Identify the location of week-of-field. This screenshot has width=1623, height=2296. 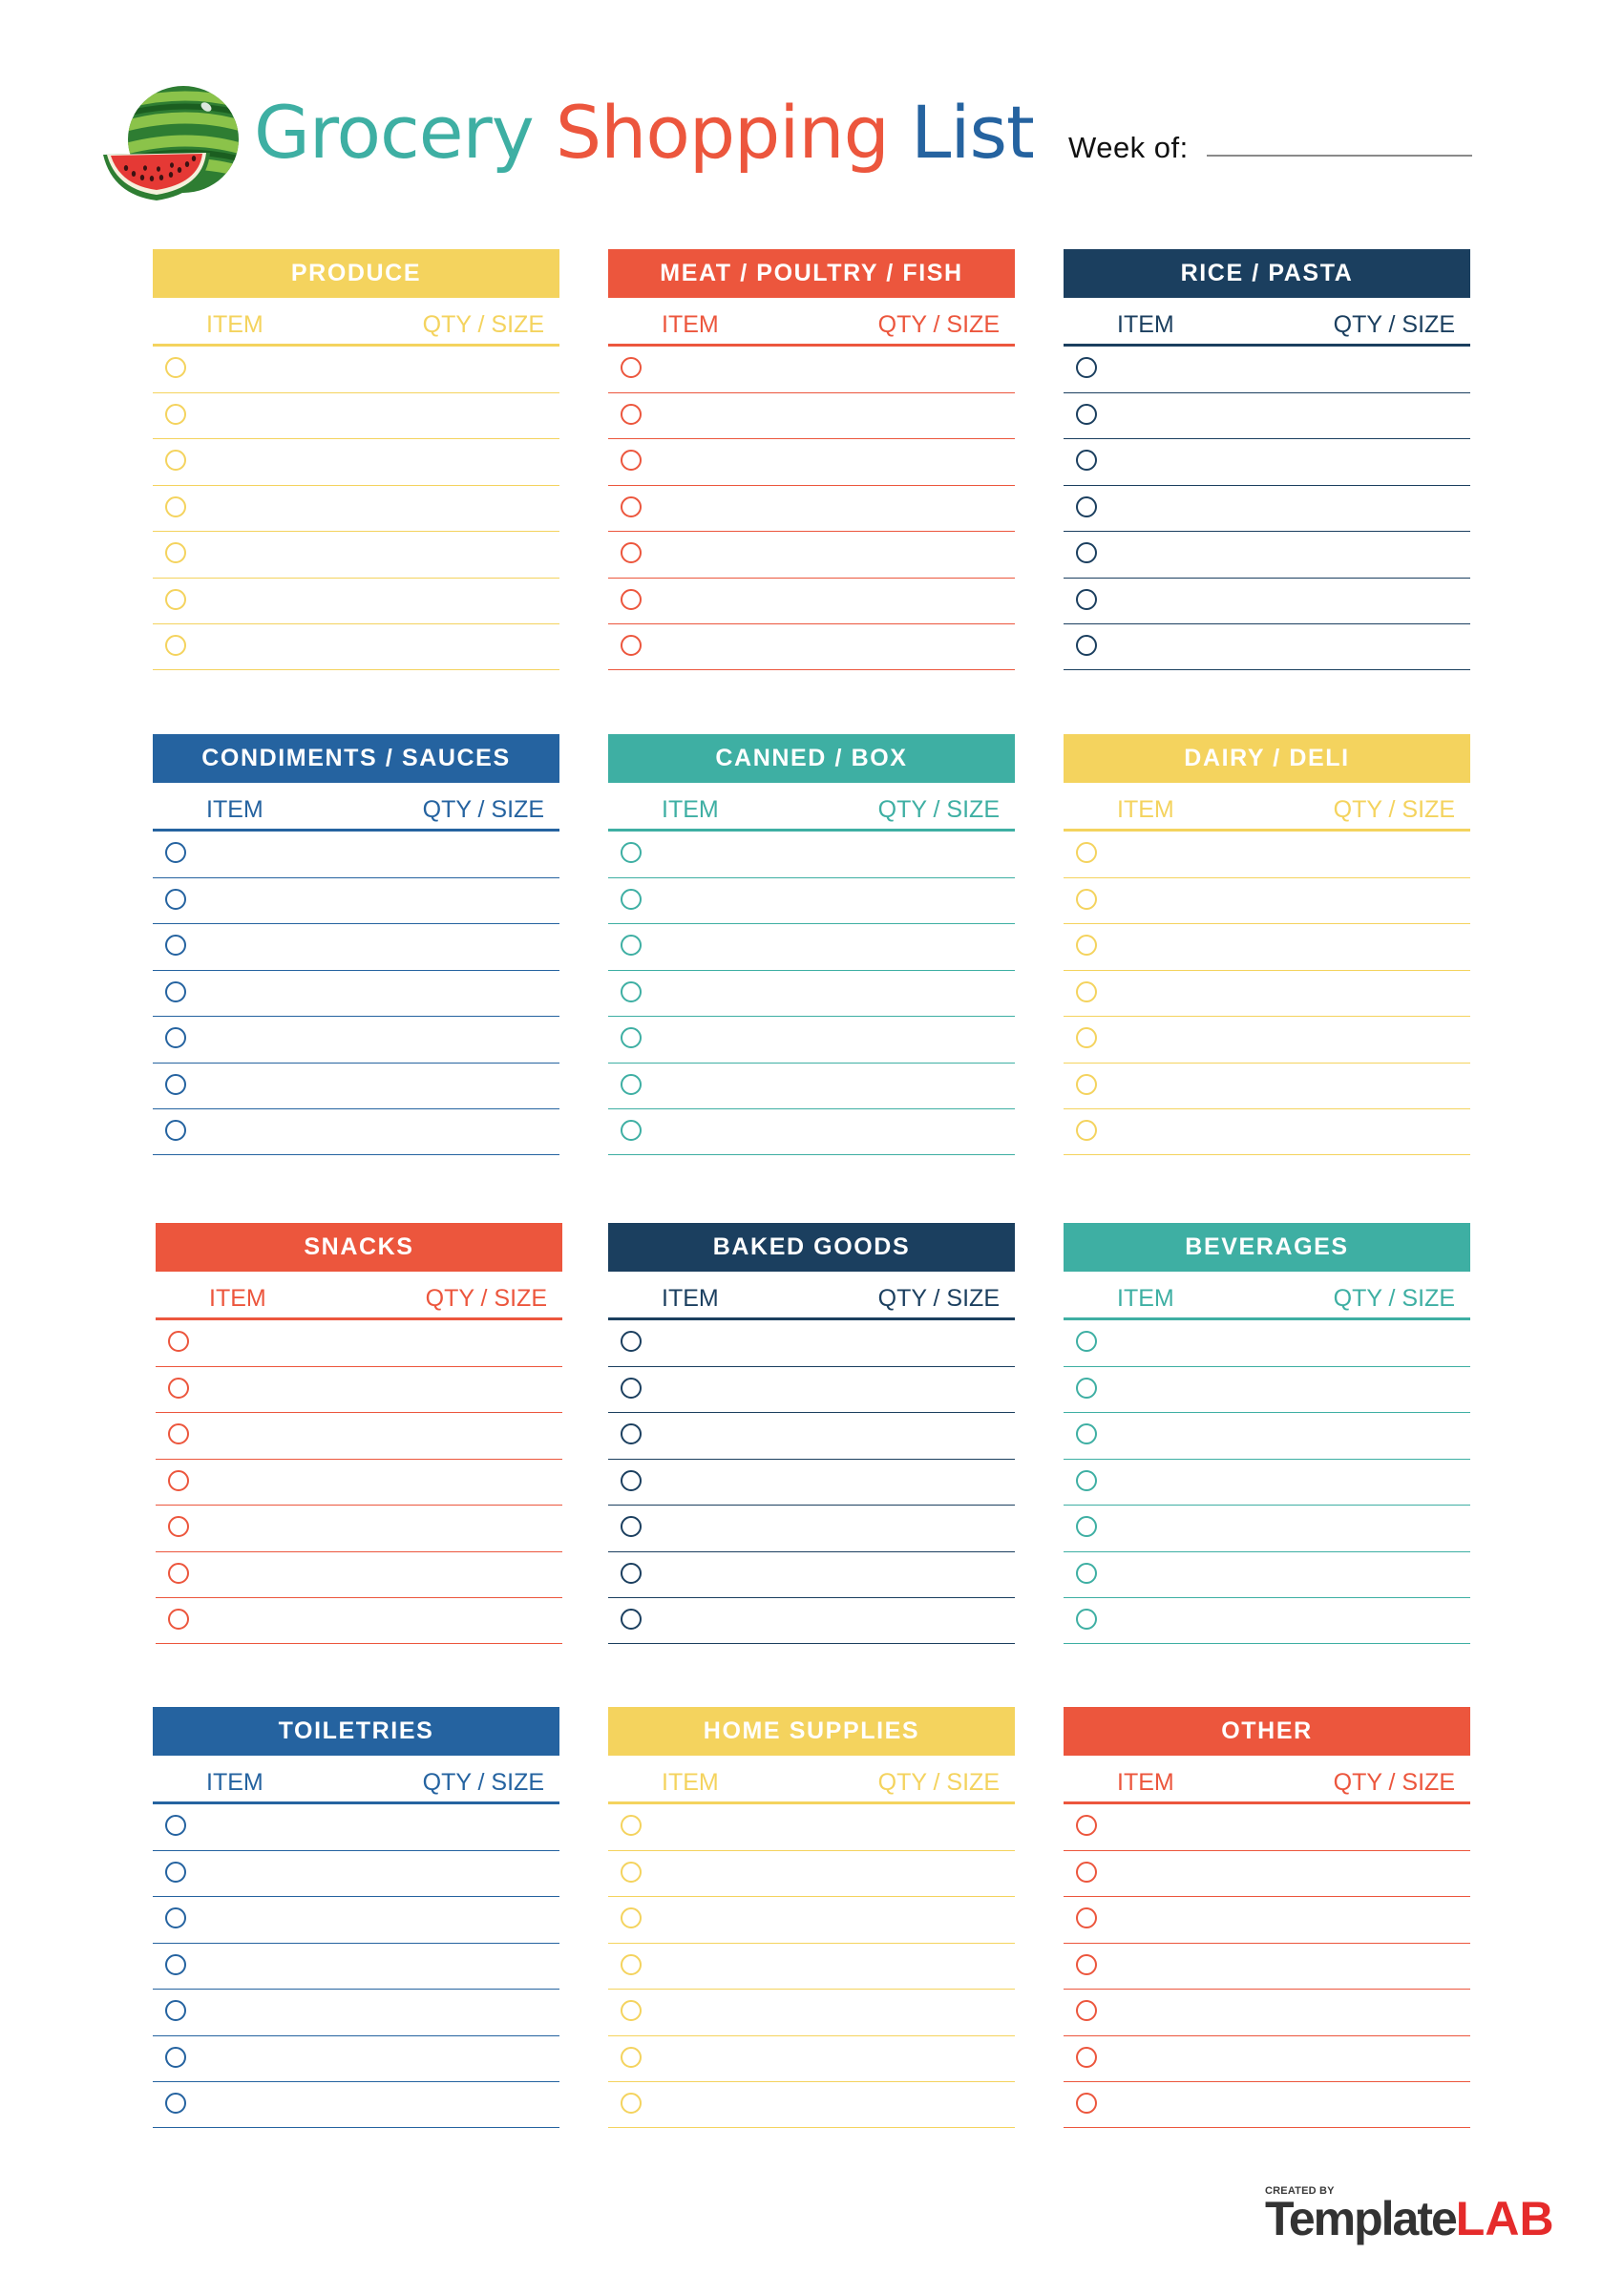
(1339, 156).